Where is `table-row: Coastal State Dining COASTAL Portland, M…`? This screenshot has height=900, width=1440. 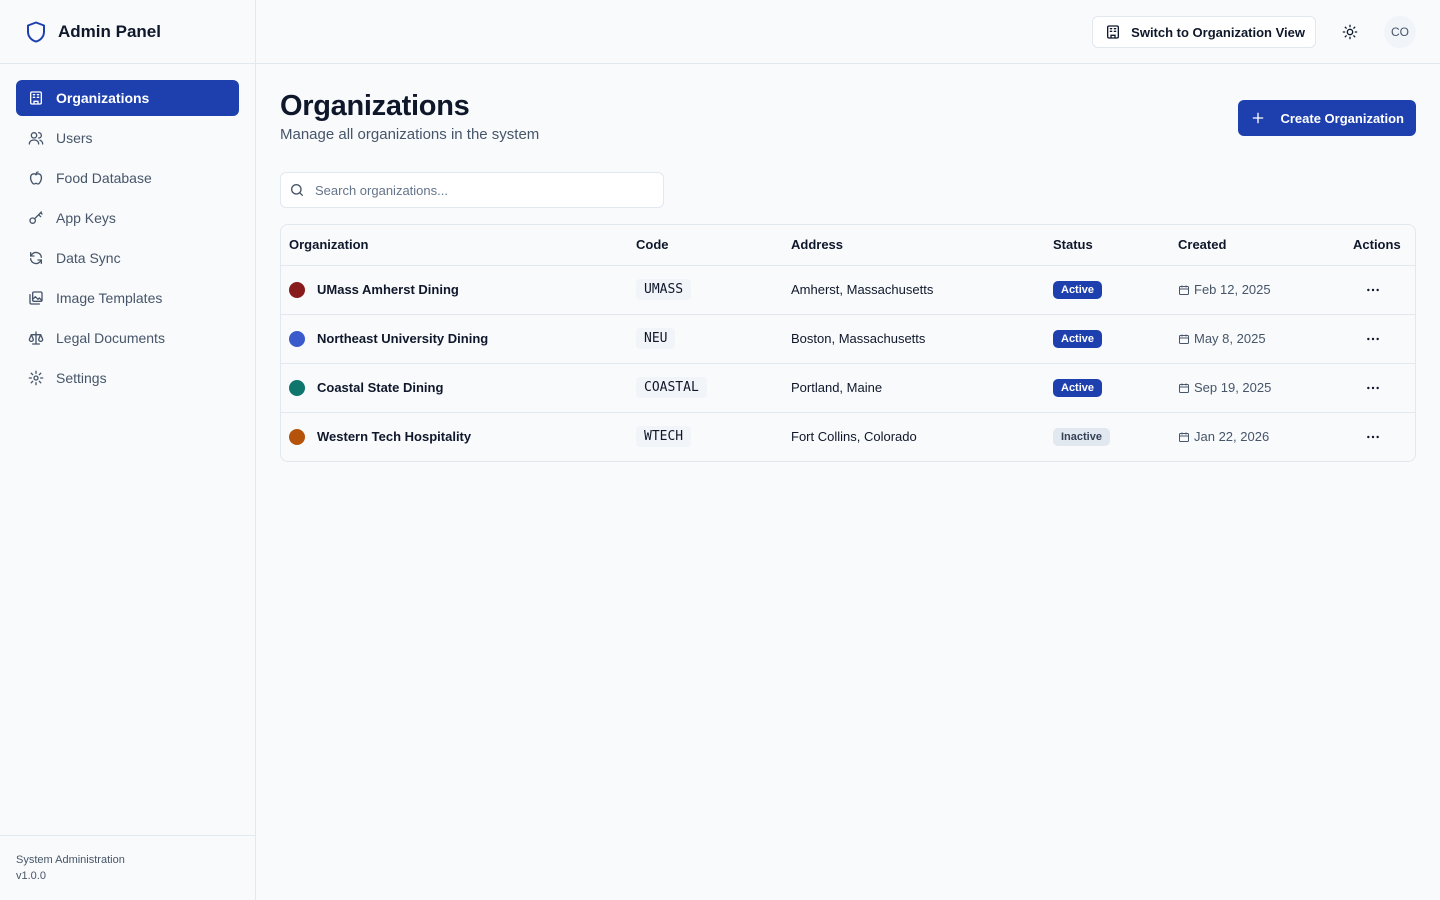 table-row: Coastal State Dining COASTAL Portland, M… is located at coordinates (848, 388).